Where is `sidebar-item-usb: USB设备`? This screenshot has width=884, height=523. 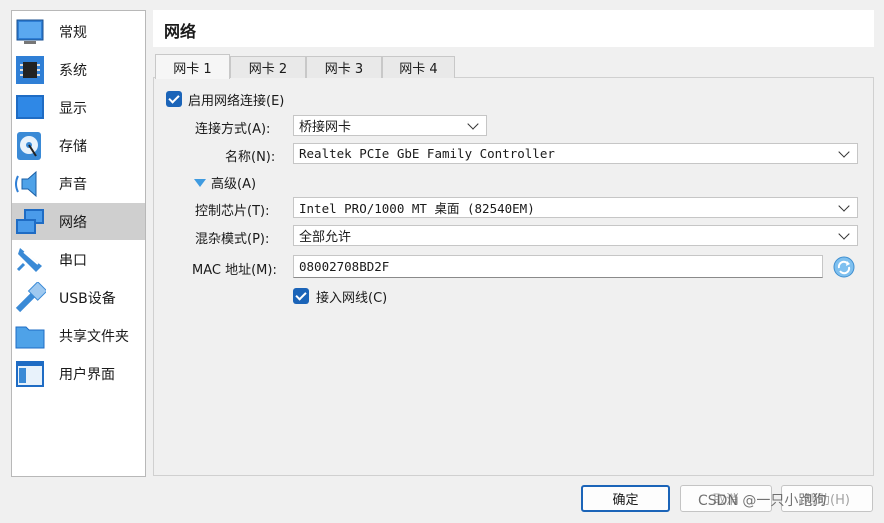 sidebar-item-usb: USB设备 is located at coordinates (78, 297).